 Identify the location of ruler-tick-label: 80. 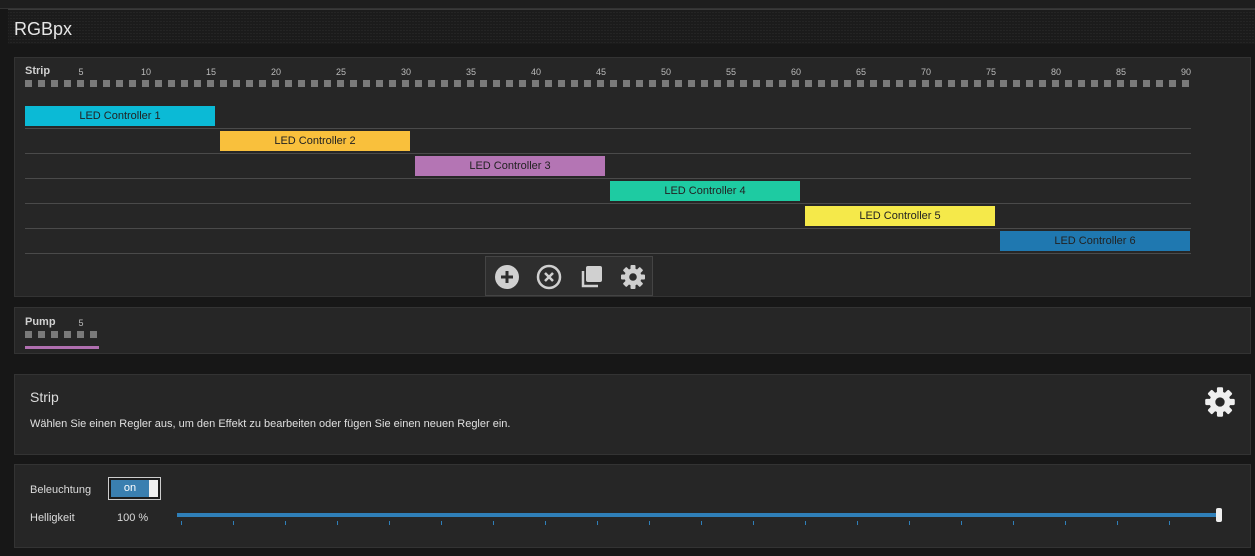
(1056, 72).